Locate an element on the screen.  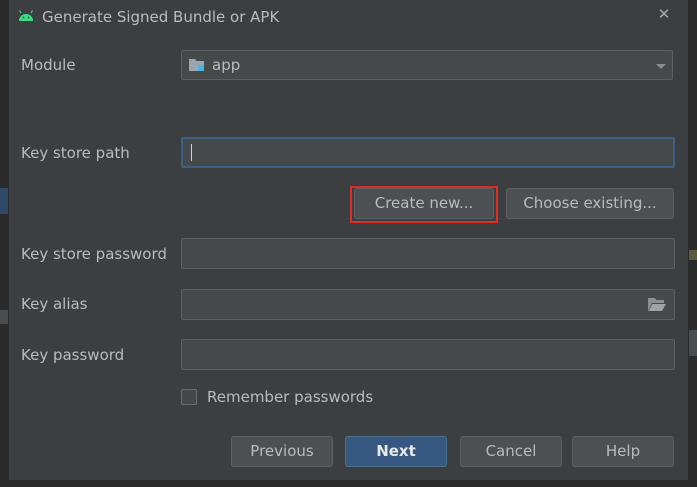
keystore-password-input is located at coordinates (428, 253).